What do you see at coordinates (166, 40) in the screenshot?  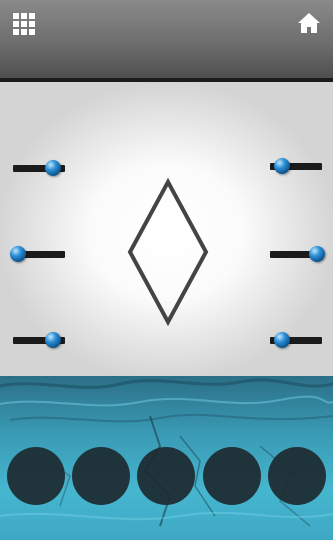 I see `top-bar` at bounding box center [166, 40].